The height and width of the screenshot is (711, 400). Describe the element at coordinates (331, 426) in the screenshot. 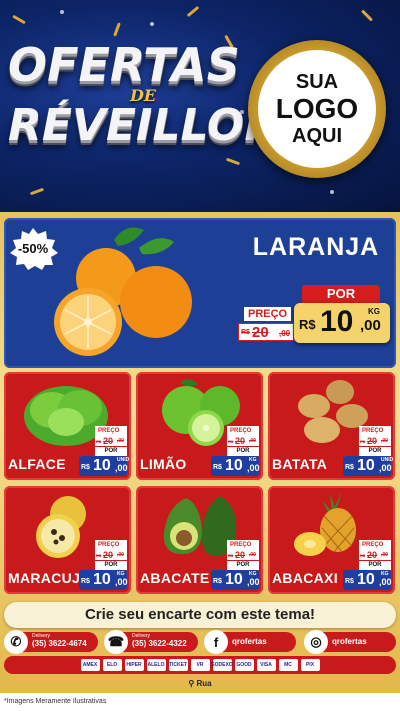

I see `product-card-batata: BATATA PREÇO R$ 20,00 POR R$ 10 ,00 UNID` at that location.